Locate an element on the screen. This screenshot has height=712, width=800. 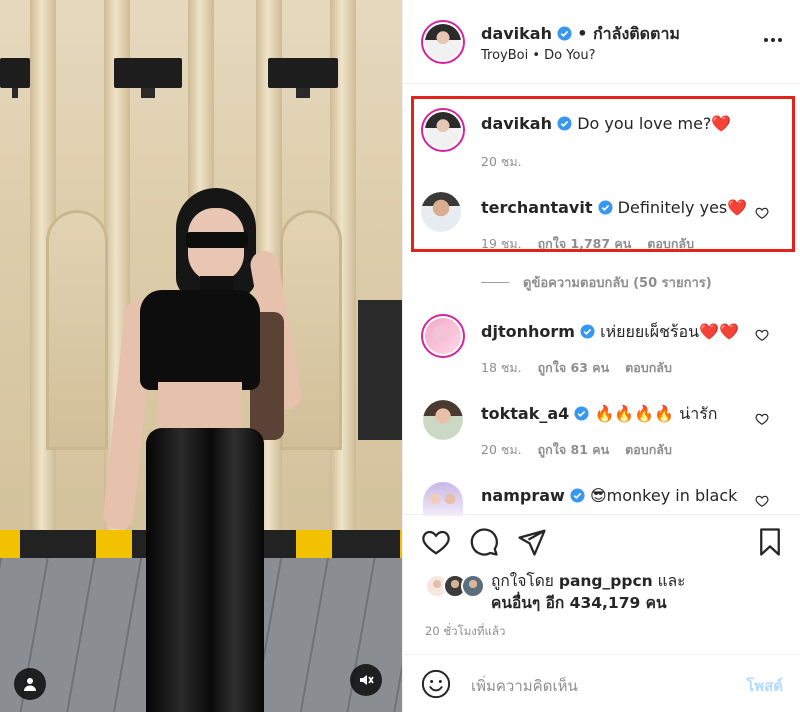
fire-emoji: 🔥🔥🔥🔥 is located at coordinates (634, 413).